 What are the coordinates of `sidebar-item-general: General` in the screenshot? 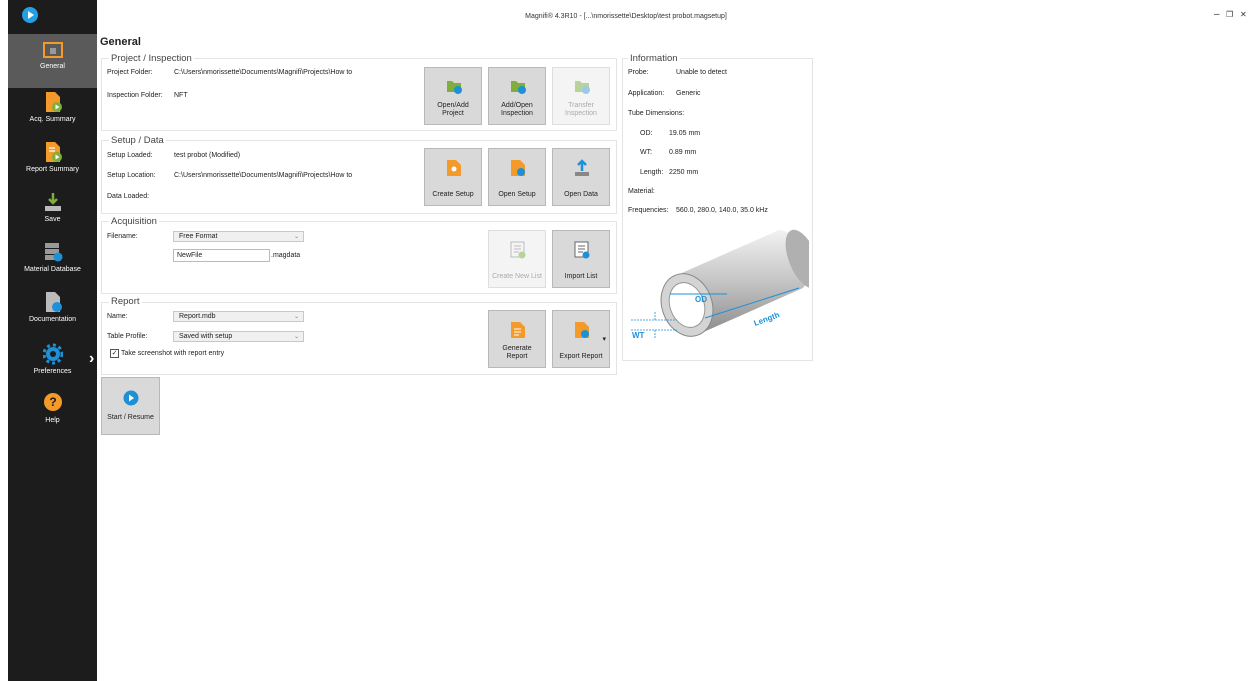 It's located at (52, 61).